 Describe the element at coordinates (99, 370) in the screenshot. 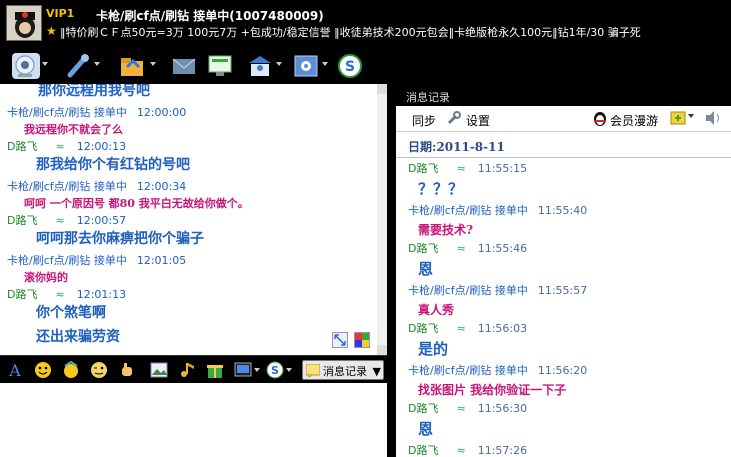

I see `wink-icon` at that location.